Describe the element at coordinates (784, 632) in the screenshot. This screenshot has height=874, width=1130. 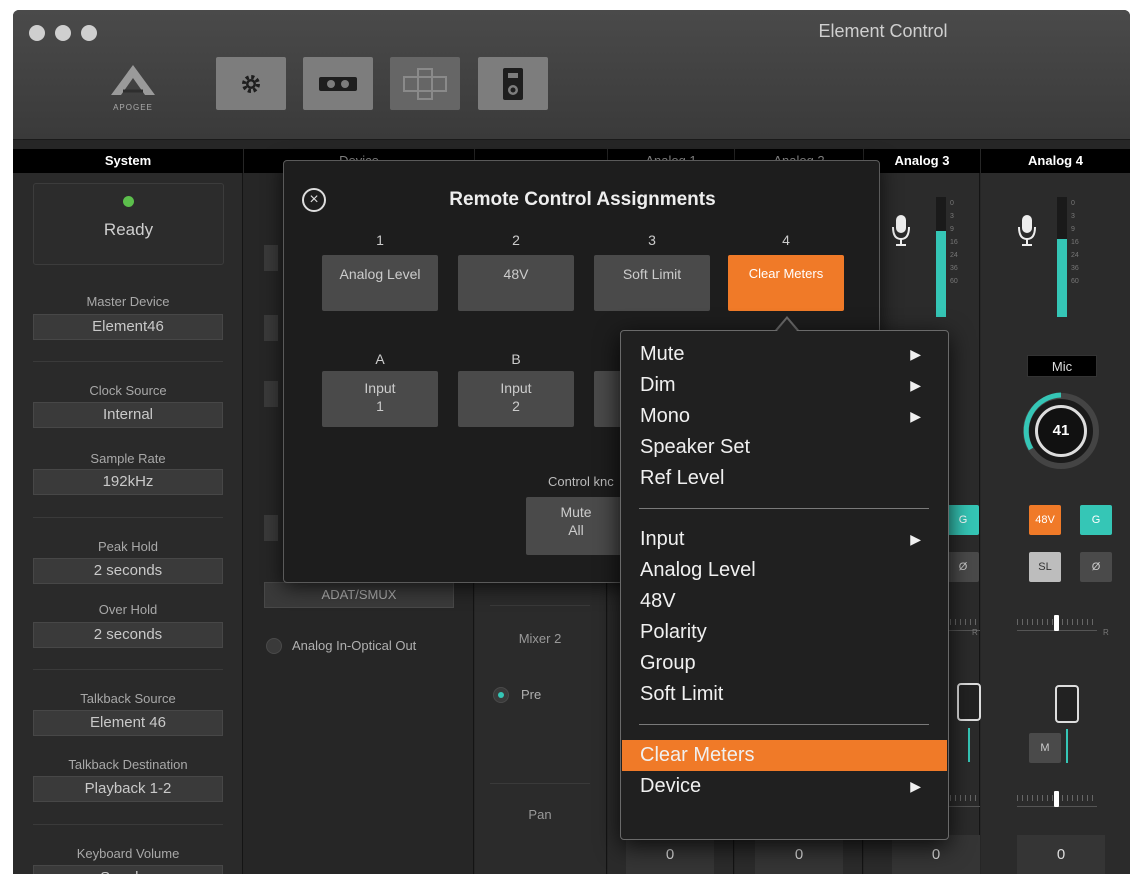
I see `menu-item-polarity: Polarity` at that location.